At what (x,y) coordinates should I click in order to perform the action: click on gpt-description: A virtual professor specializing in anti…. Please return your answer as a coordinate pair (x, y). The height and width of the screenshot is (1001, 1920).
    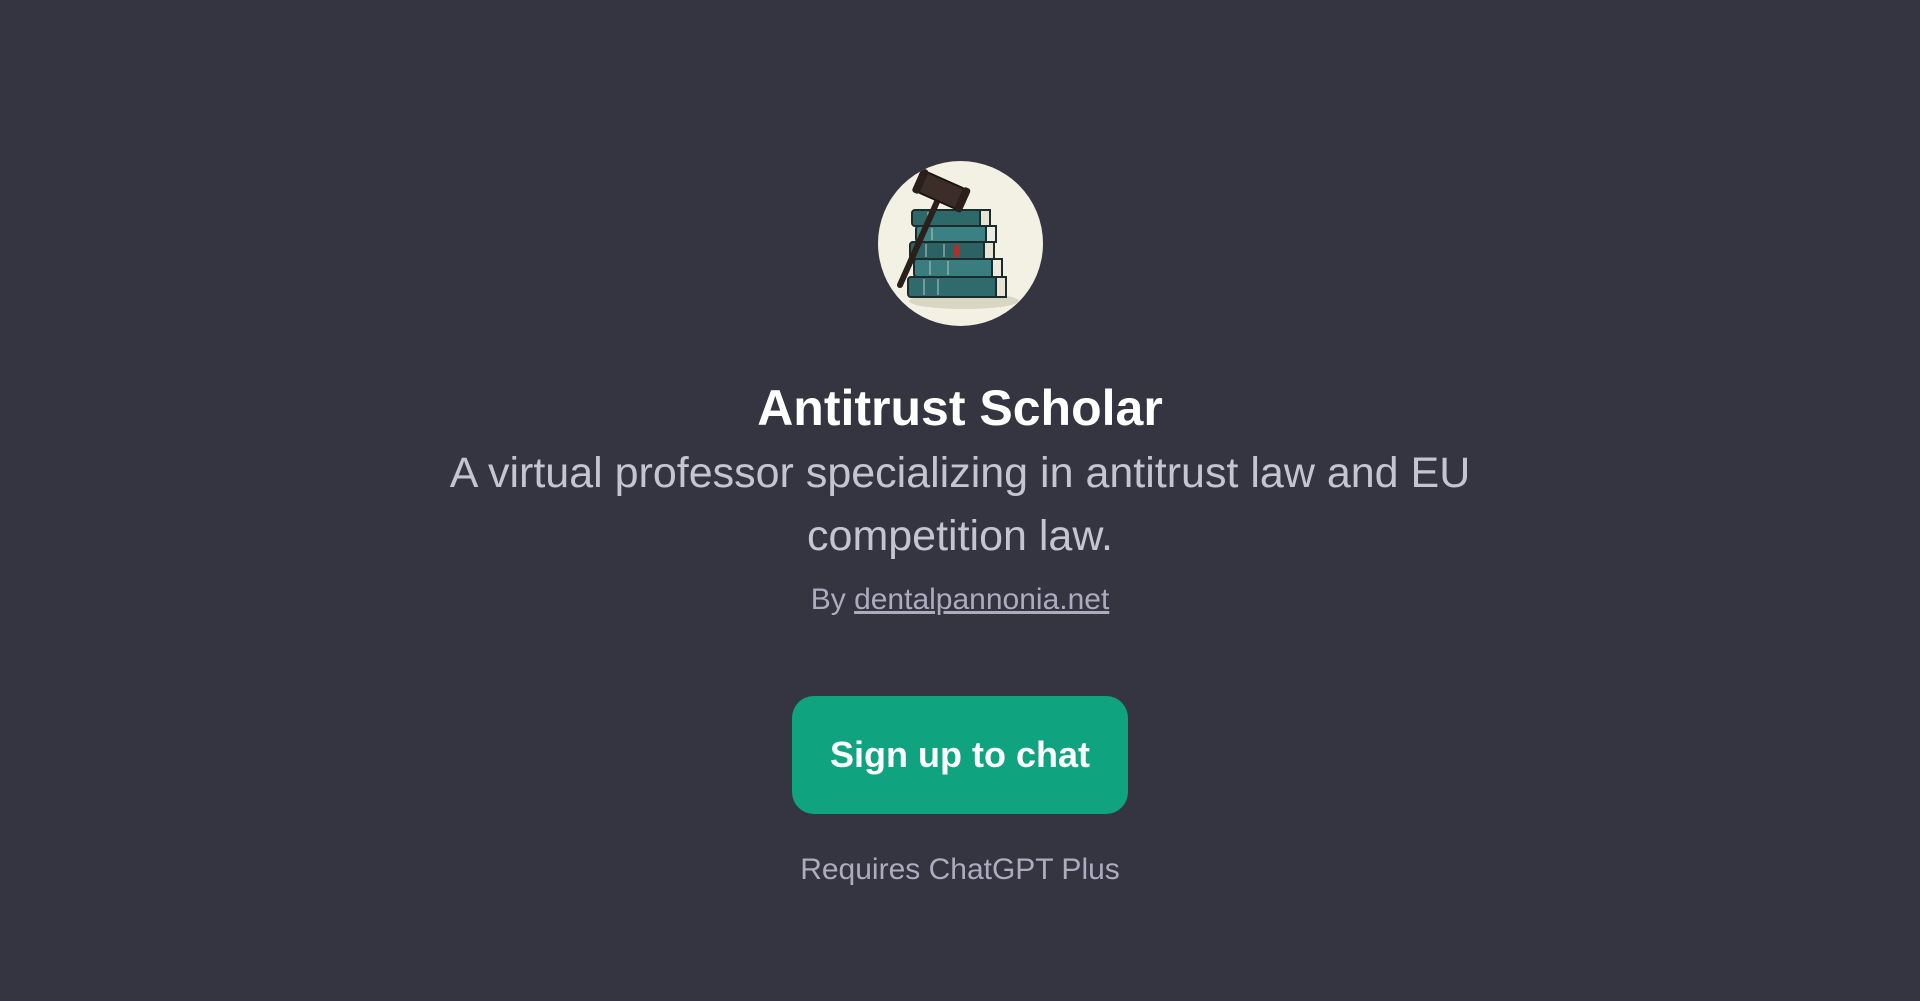
    Looking at the image, I should click on (960, 504).